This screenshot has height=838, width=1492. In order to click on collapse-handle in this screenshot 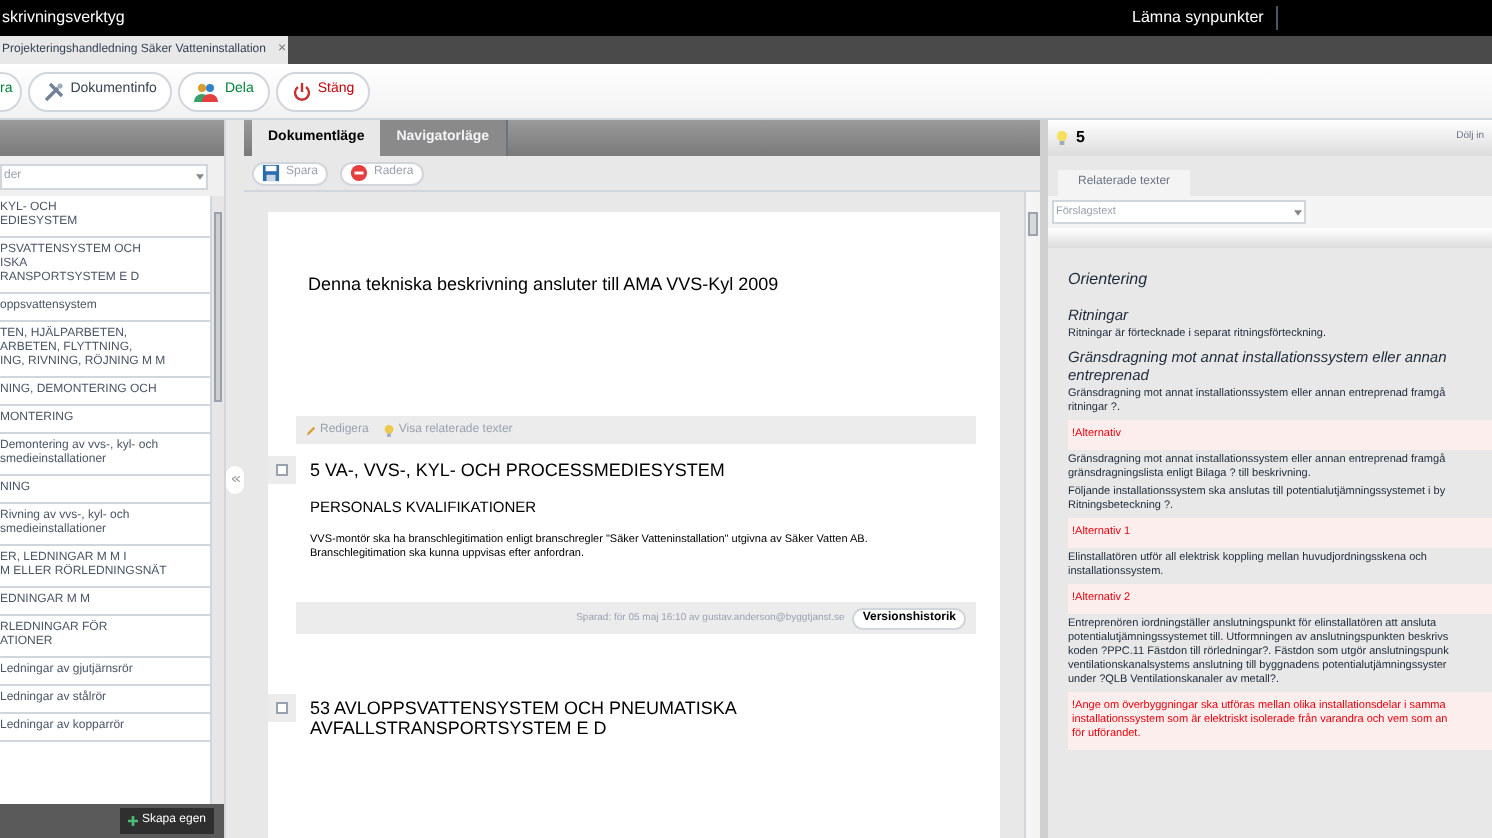, I will do `click(235, 479)`.